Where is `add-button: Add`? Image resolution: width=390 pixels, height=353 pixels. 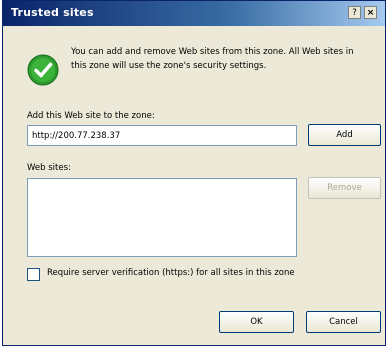 add-button: Add is located at coordinates (344, 135).